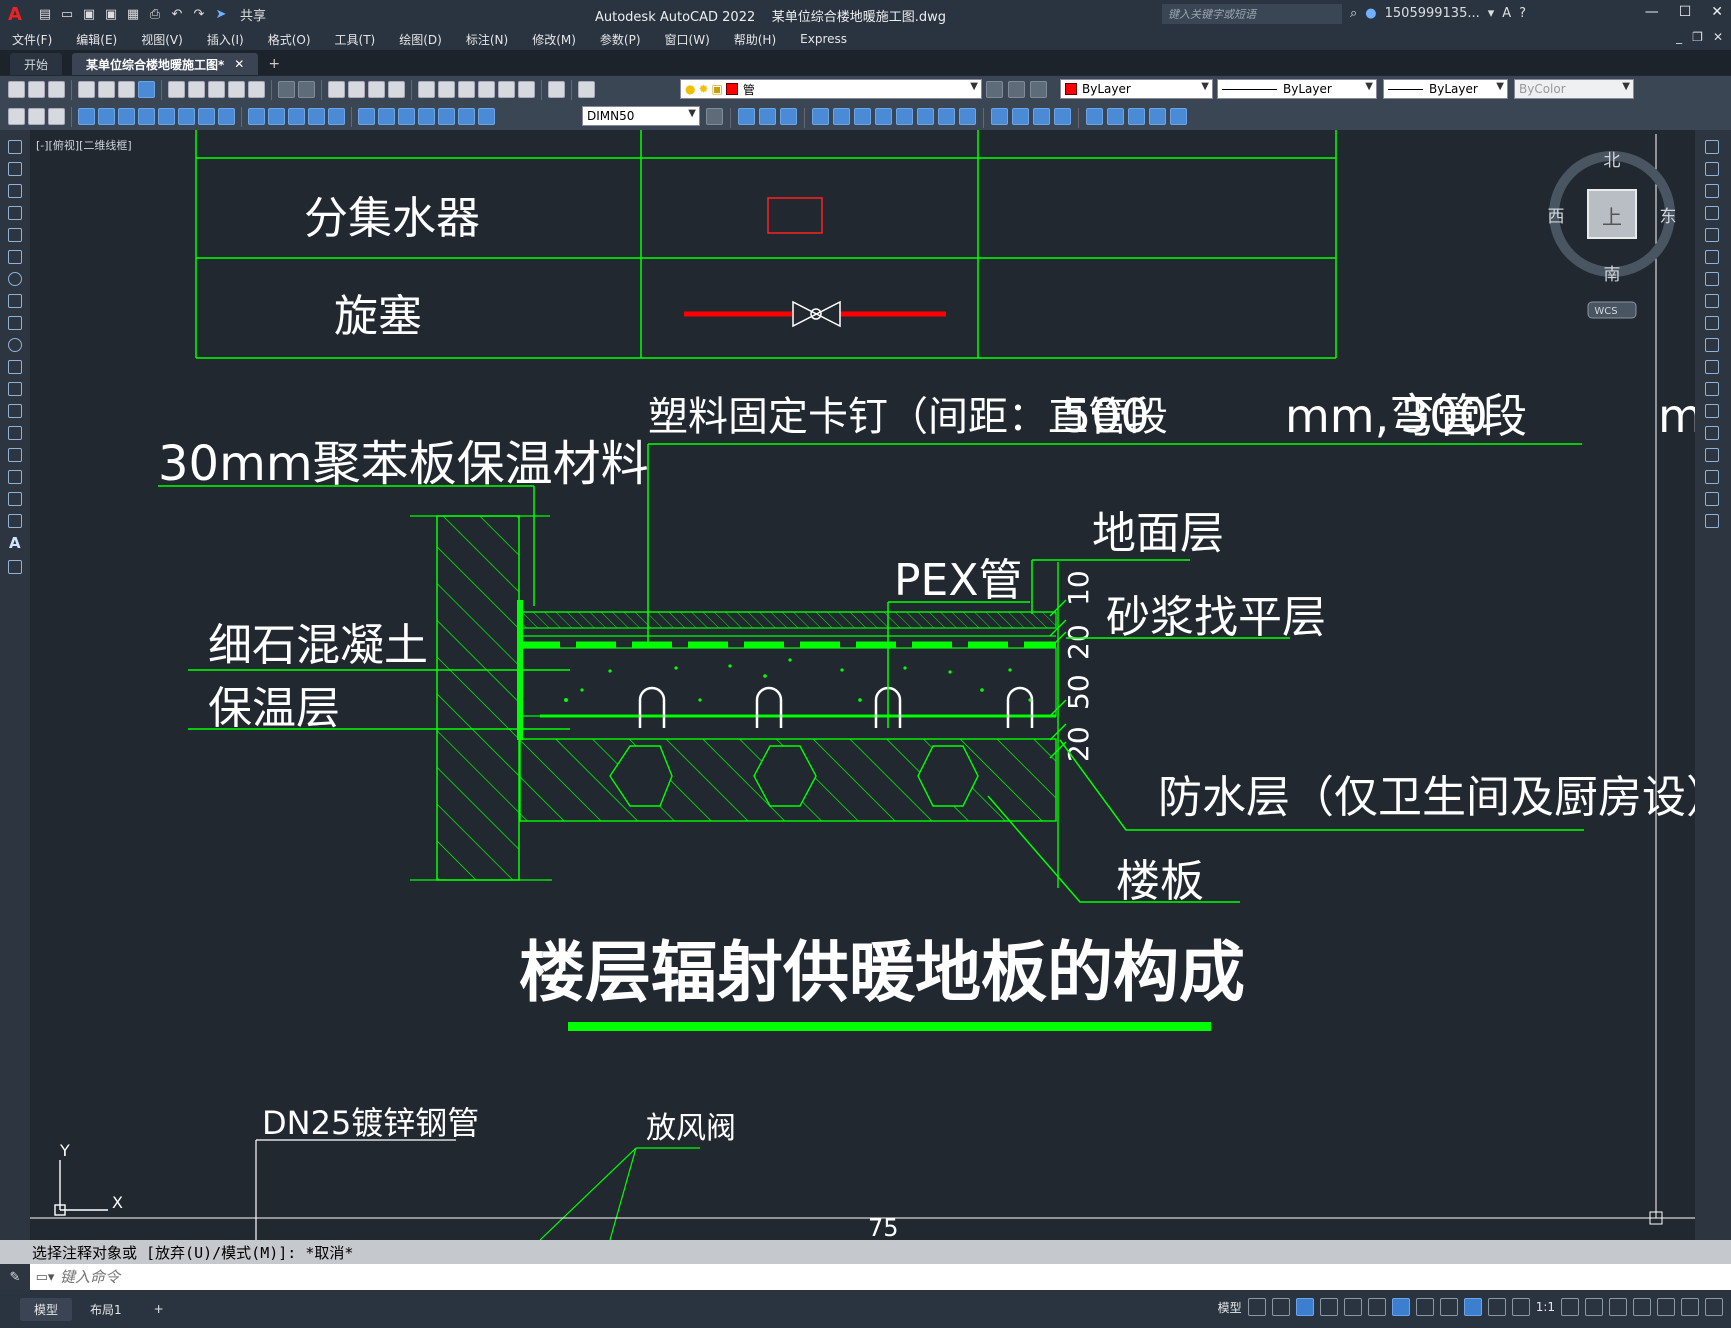  I want to click on save-icon: ▣, so click(89, 14).